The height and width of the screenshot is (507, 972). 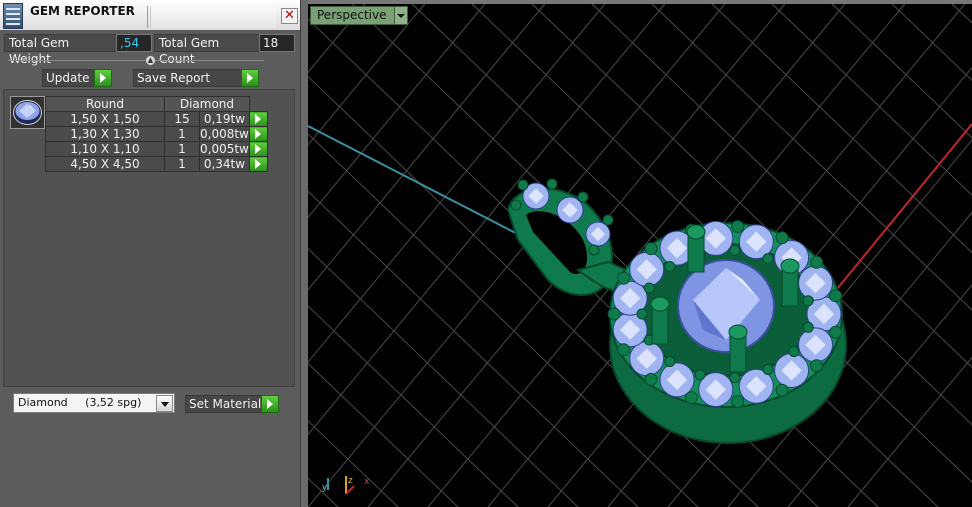 I want to click on table-row: 4,50 X 4,50 1 0,34tw, so click(x=156, y=164).